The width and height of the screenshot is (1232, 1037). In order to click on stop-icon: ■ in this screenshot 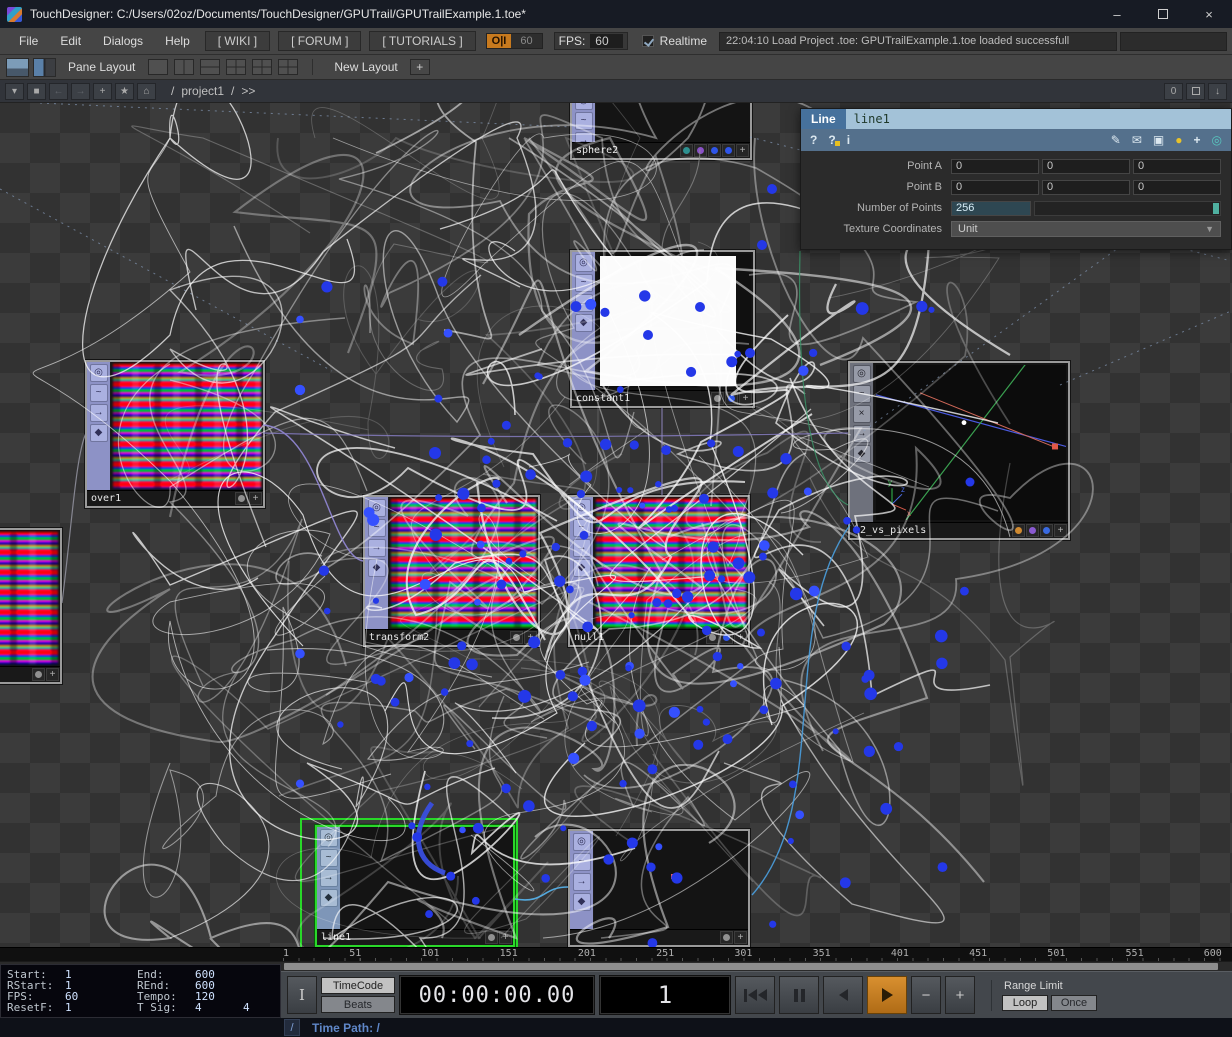, I will do `click(36, 91)`.